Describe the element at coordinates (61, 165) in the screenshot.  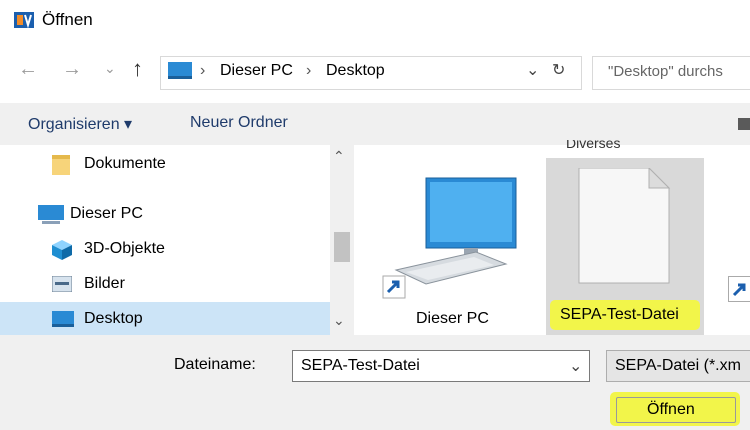
I see `folder-icon` at that location.